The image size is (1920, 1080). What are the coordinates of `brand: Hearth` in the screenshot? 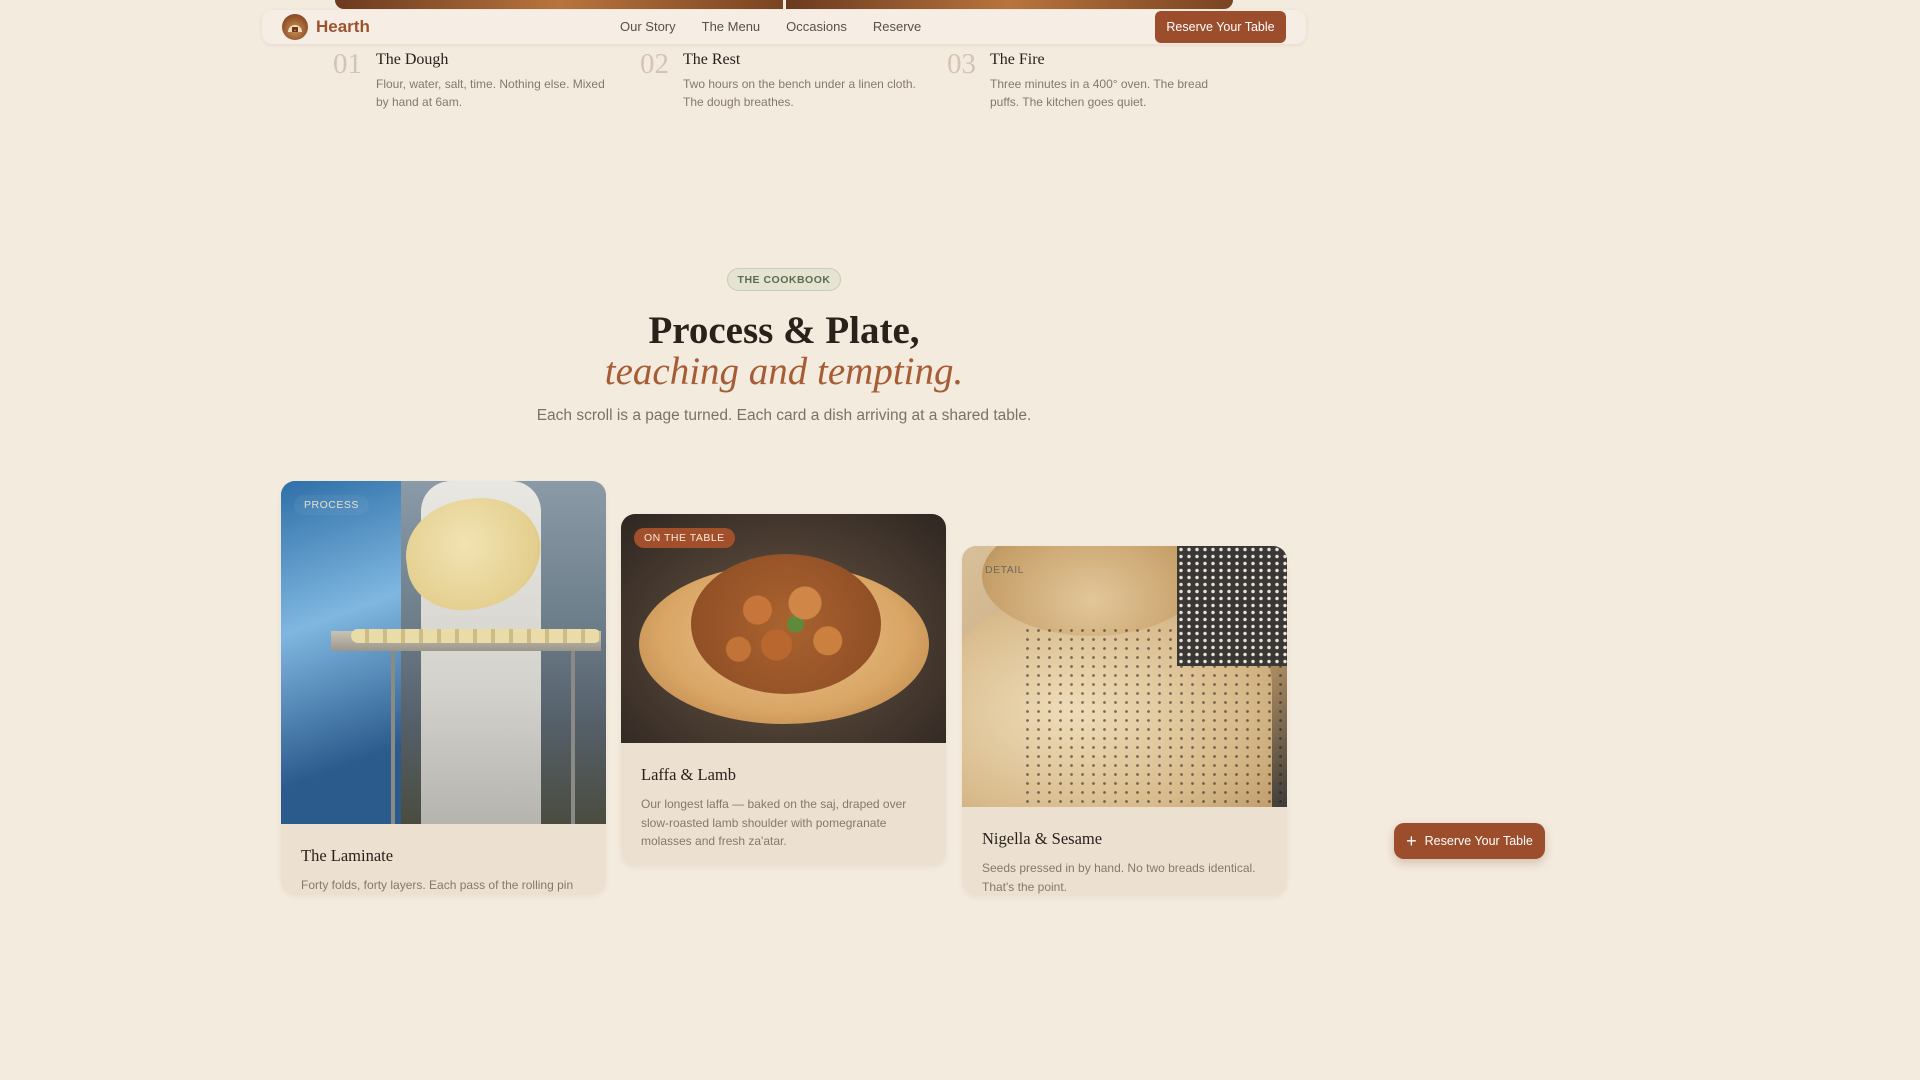 It's located at (326, 27).